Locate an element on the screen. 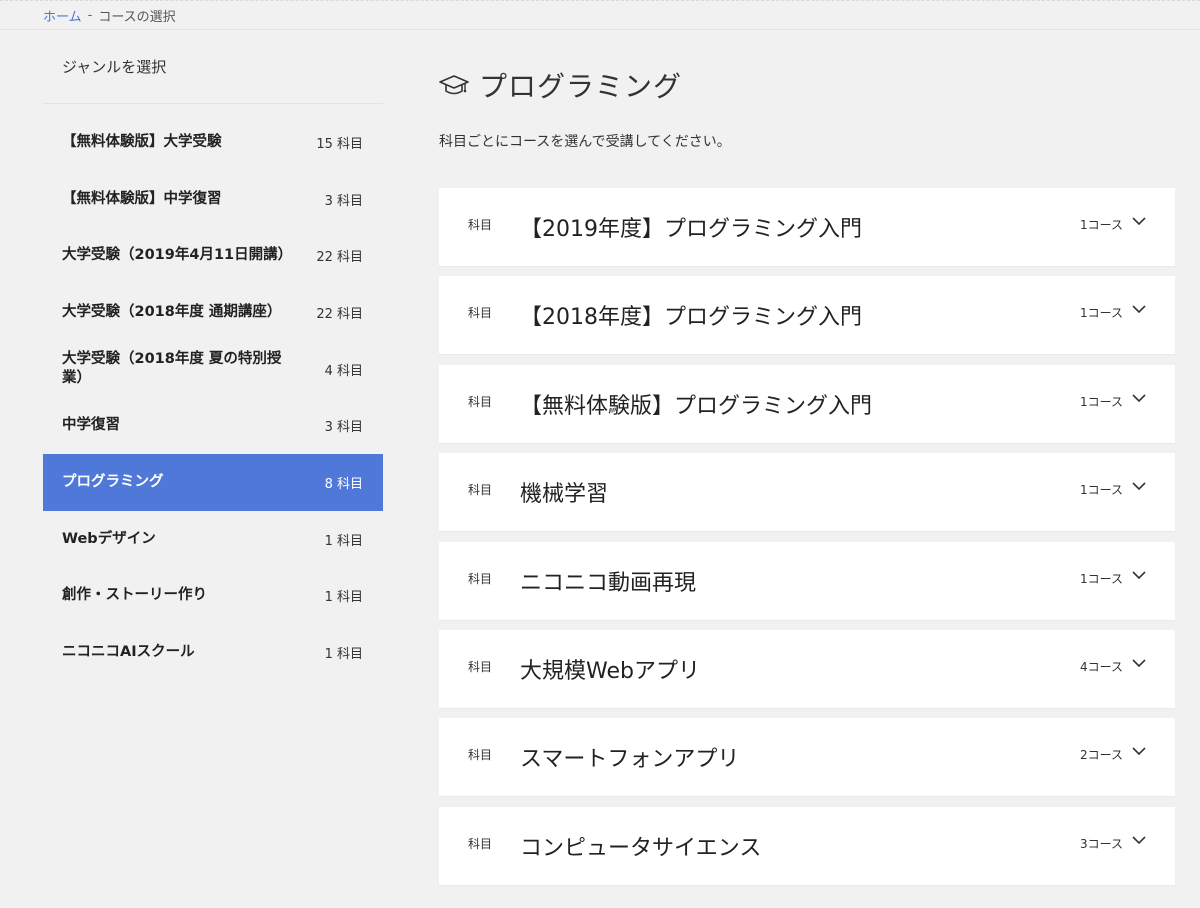  graduation-cap-icon is located at coordinates (454, 85).